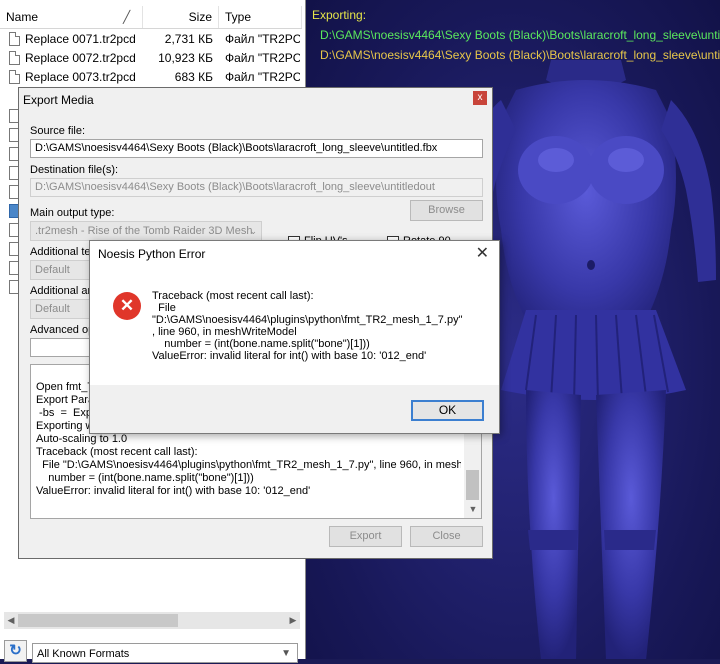 This screenshot has width=720, height=664. I want to click on export-status-text: Exporting:, so click(339, 15).